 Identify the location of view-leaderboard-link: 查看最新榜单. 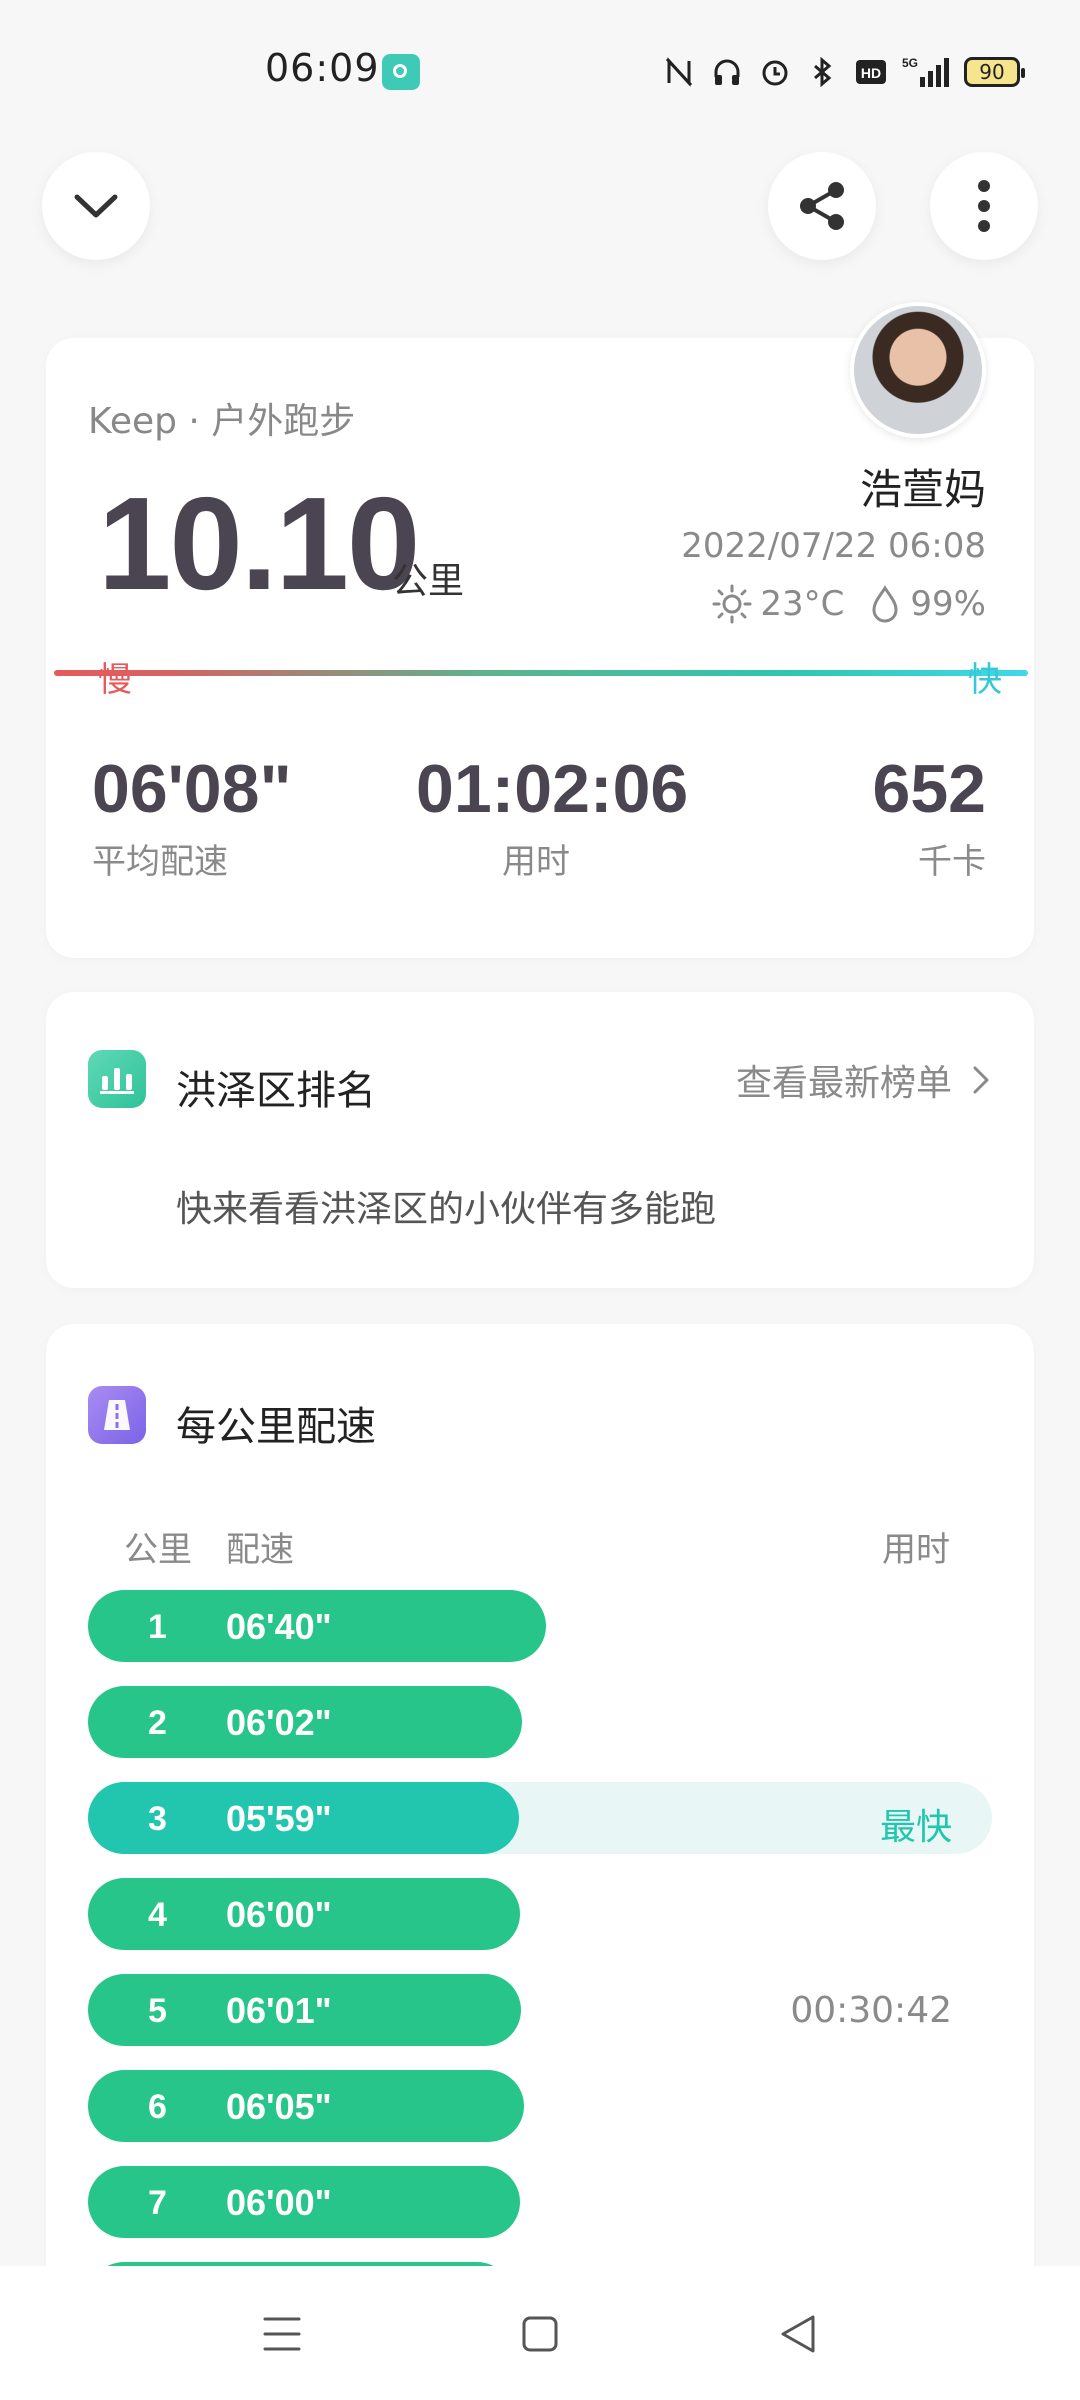
(863, 1080).